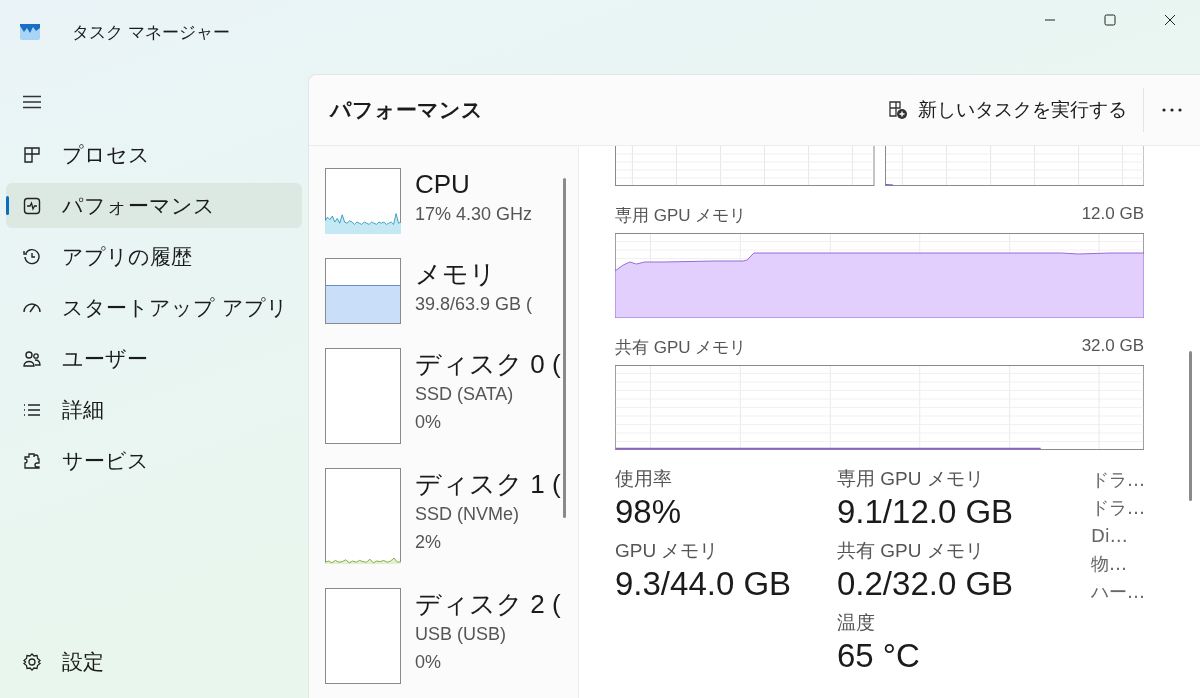  I want to click on maximize-icon, so click(1110, 20).